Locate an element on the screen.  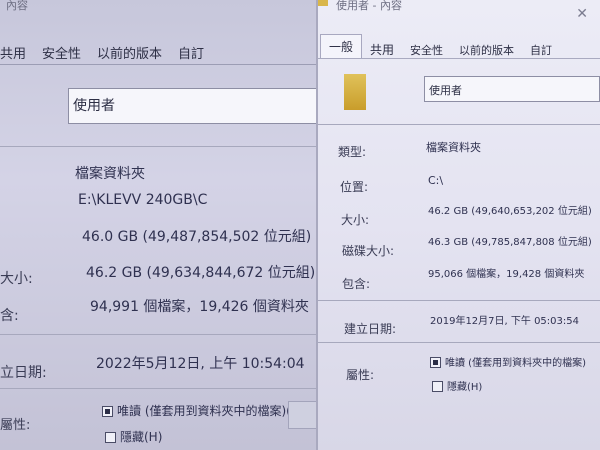
size-on-disk-label: 磁碟大小: is located at coordinates (368, 251).